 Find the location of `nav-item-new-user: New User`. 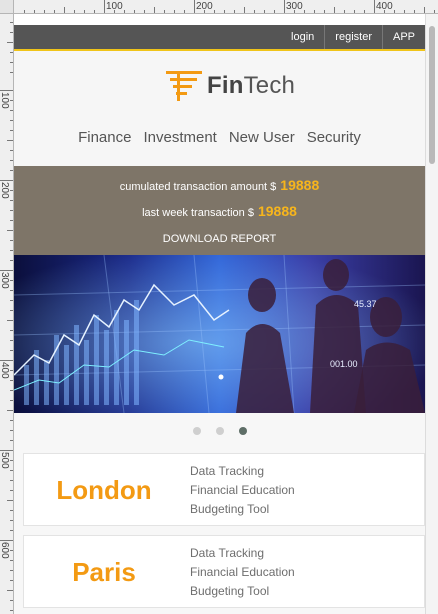

nav-item-new-user: New User is located at coordinates (262, 137).